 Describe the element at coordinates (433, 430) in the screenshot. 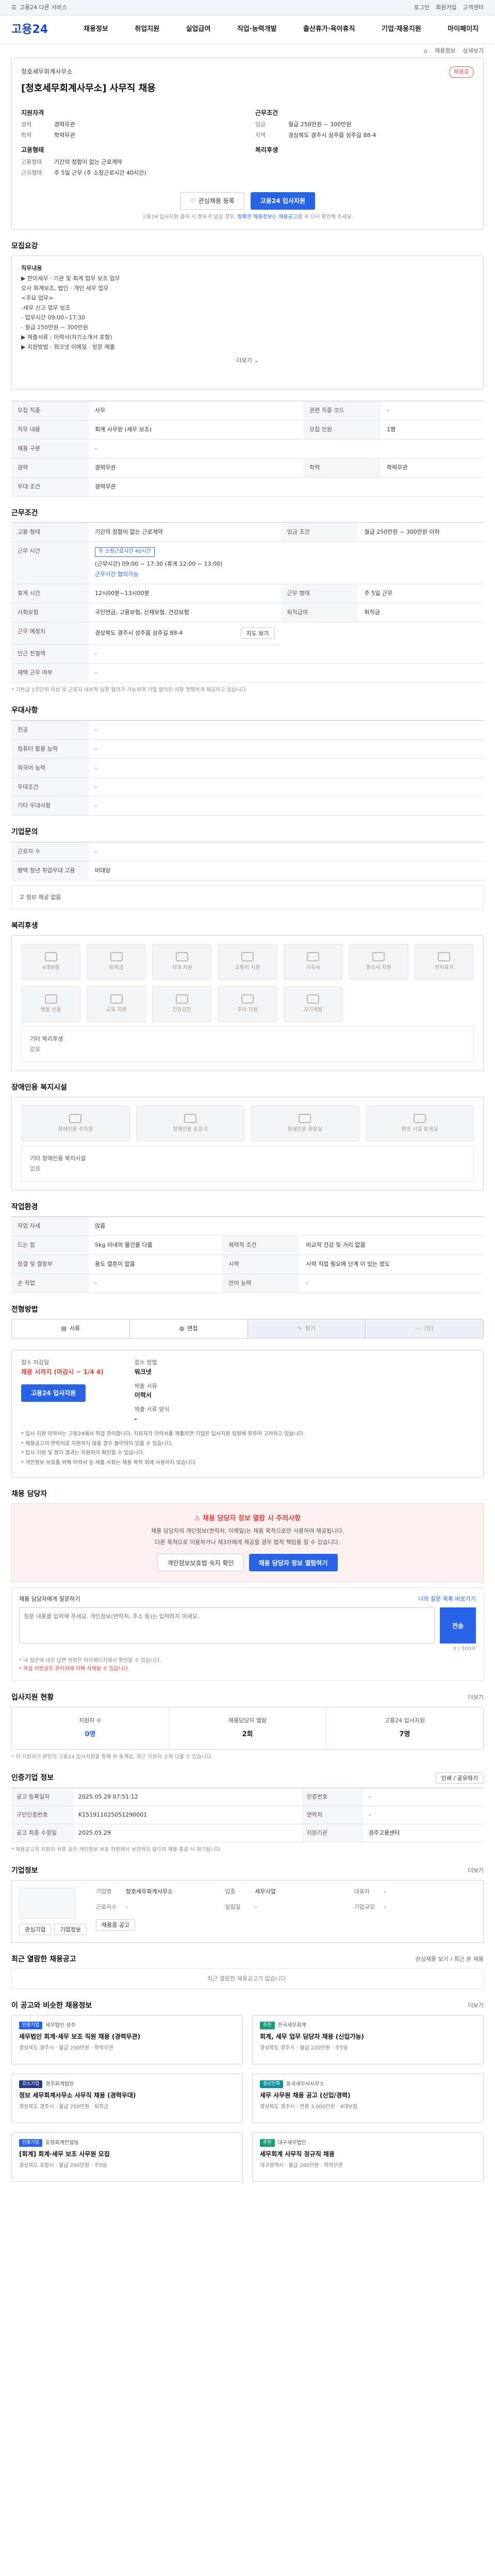

I see `field-value: 1명` at that location.